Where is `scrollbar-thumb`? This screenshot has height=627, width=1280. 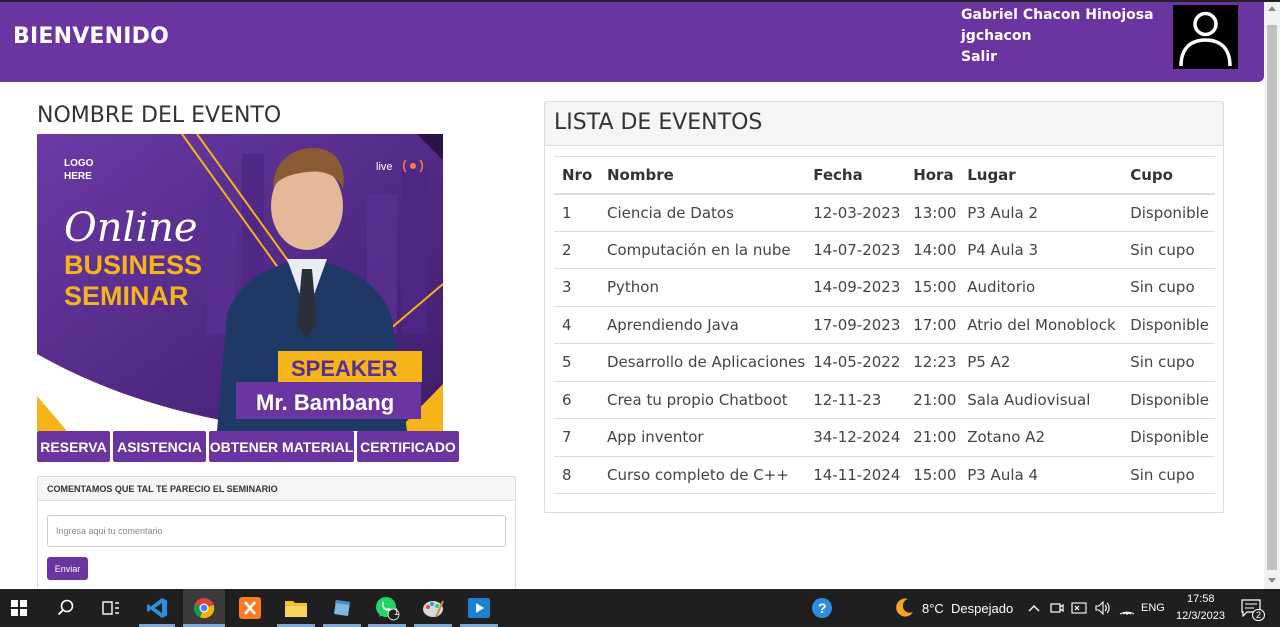 scrollbar-thumb is located at coordinates (1272, 297).